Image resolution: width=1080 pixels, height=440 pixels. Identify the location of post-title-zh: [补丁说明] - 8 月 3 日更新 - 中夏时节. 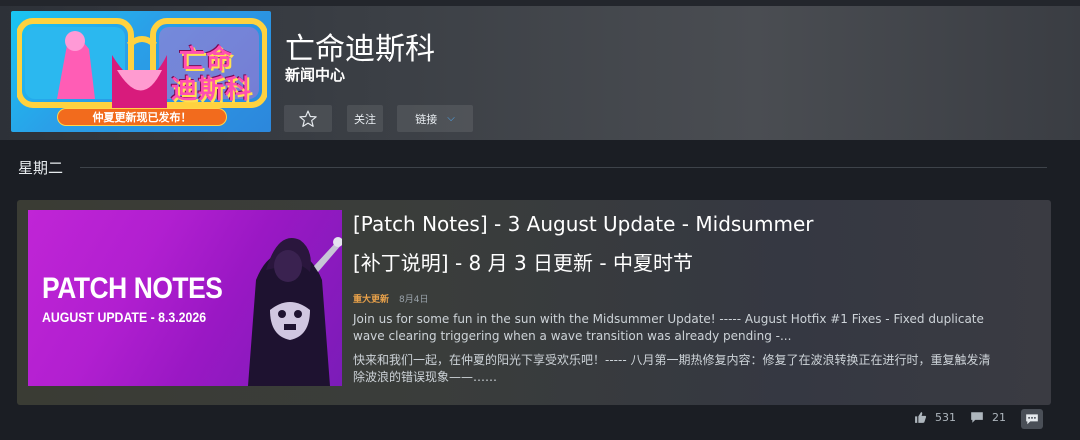
(523, 261).